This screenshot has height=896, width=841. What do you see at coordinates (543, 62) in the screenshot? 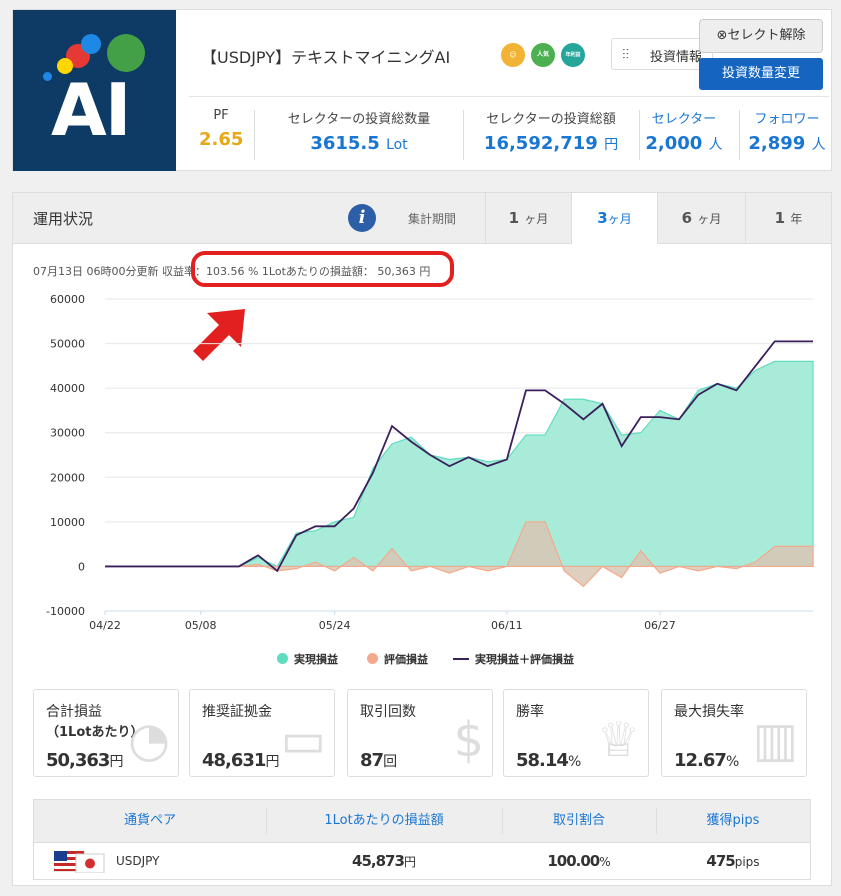
I see `popular-badge: 人気TOP10` at bounding box center [543, 62].